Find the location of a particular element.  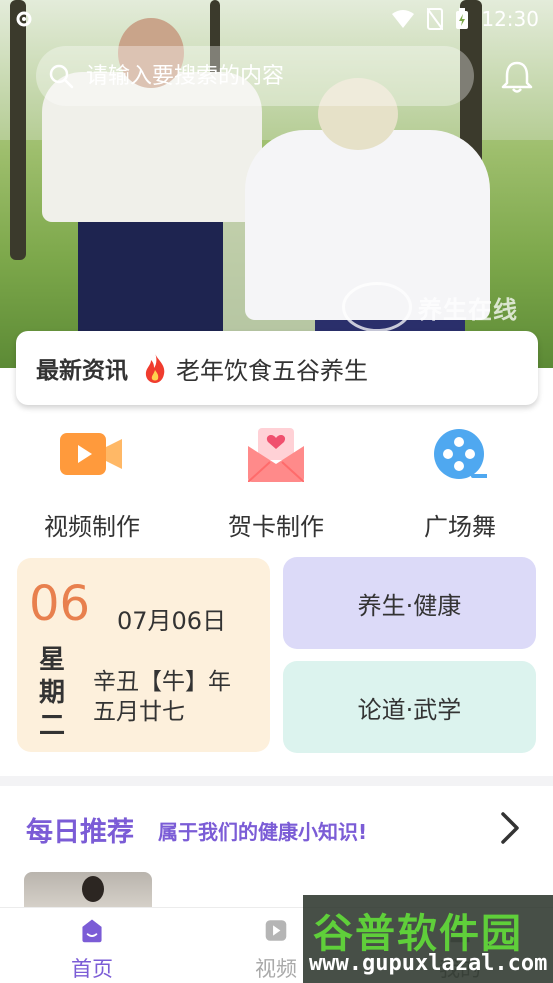

feature-label: 视频制作 is located at coordinates (92, 527).